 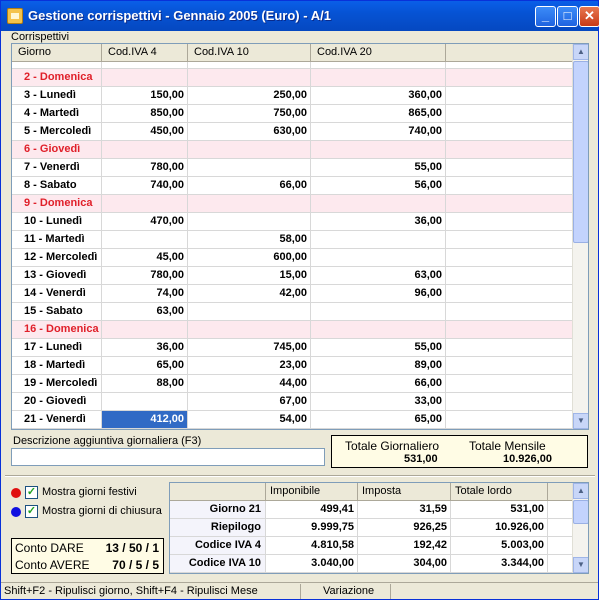 I want to click on table-row: 7 - Venerdì 780,00 55,00, so click(x=293, y=168).